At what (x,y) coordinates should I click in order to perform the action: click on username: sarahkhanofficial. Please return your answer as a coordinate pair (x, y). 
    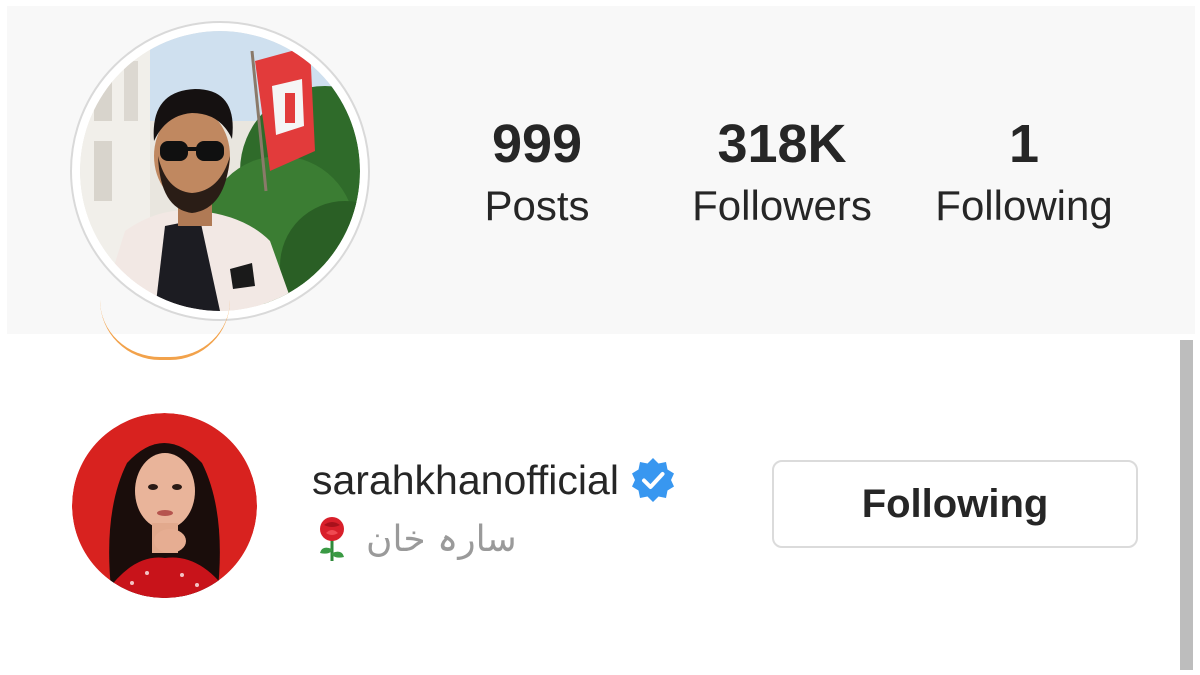
    Looking at the image, I should click on (465, 480).